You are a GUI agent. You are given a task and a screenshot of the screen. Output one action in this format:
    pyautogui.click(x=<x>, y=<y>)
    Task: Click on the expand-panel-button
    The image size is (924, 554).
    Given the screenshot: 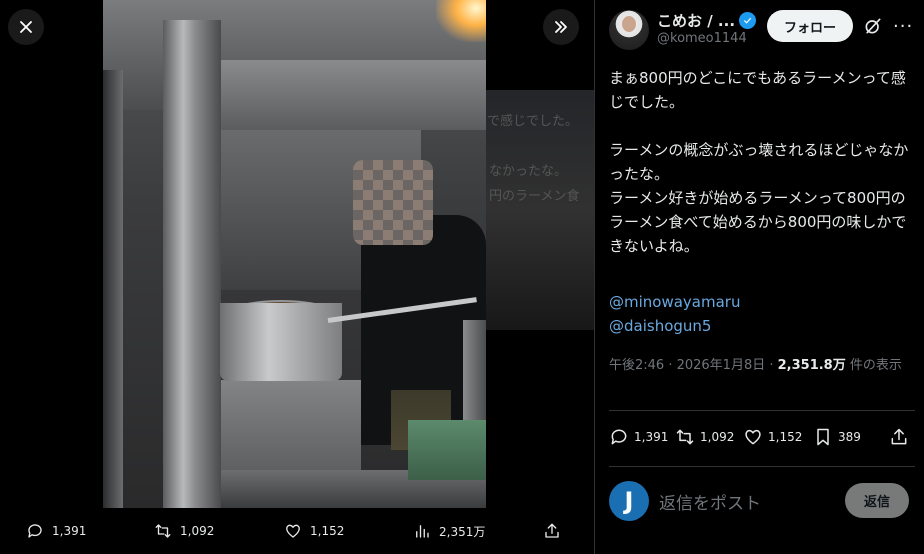 What is the action you would take?
    pyautogui.click(x=561, y=27)
    